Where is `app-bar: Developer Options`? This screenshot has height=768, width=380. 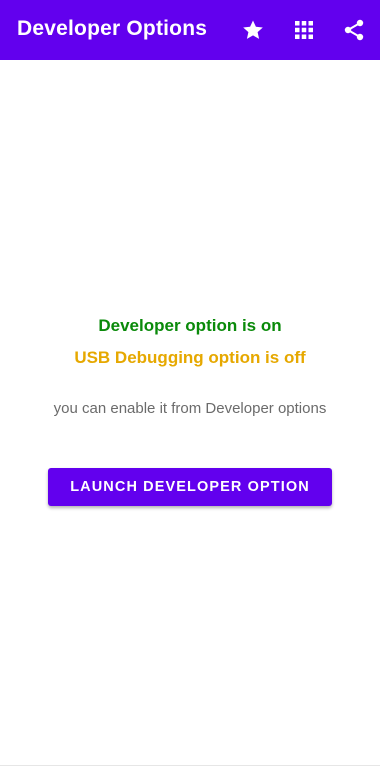
app-bar: Developer Options is located at coordinates (190, 30).